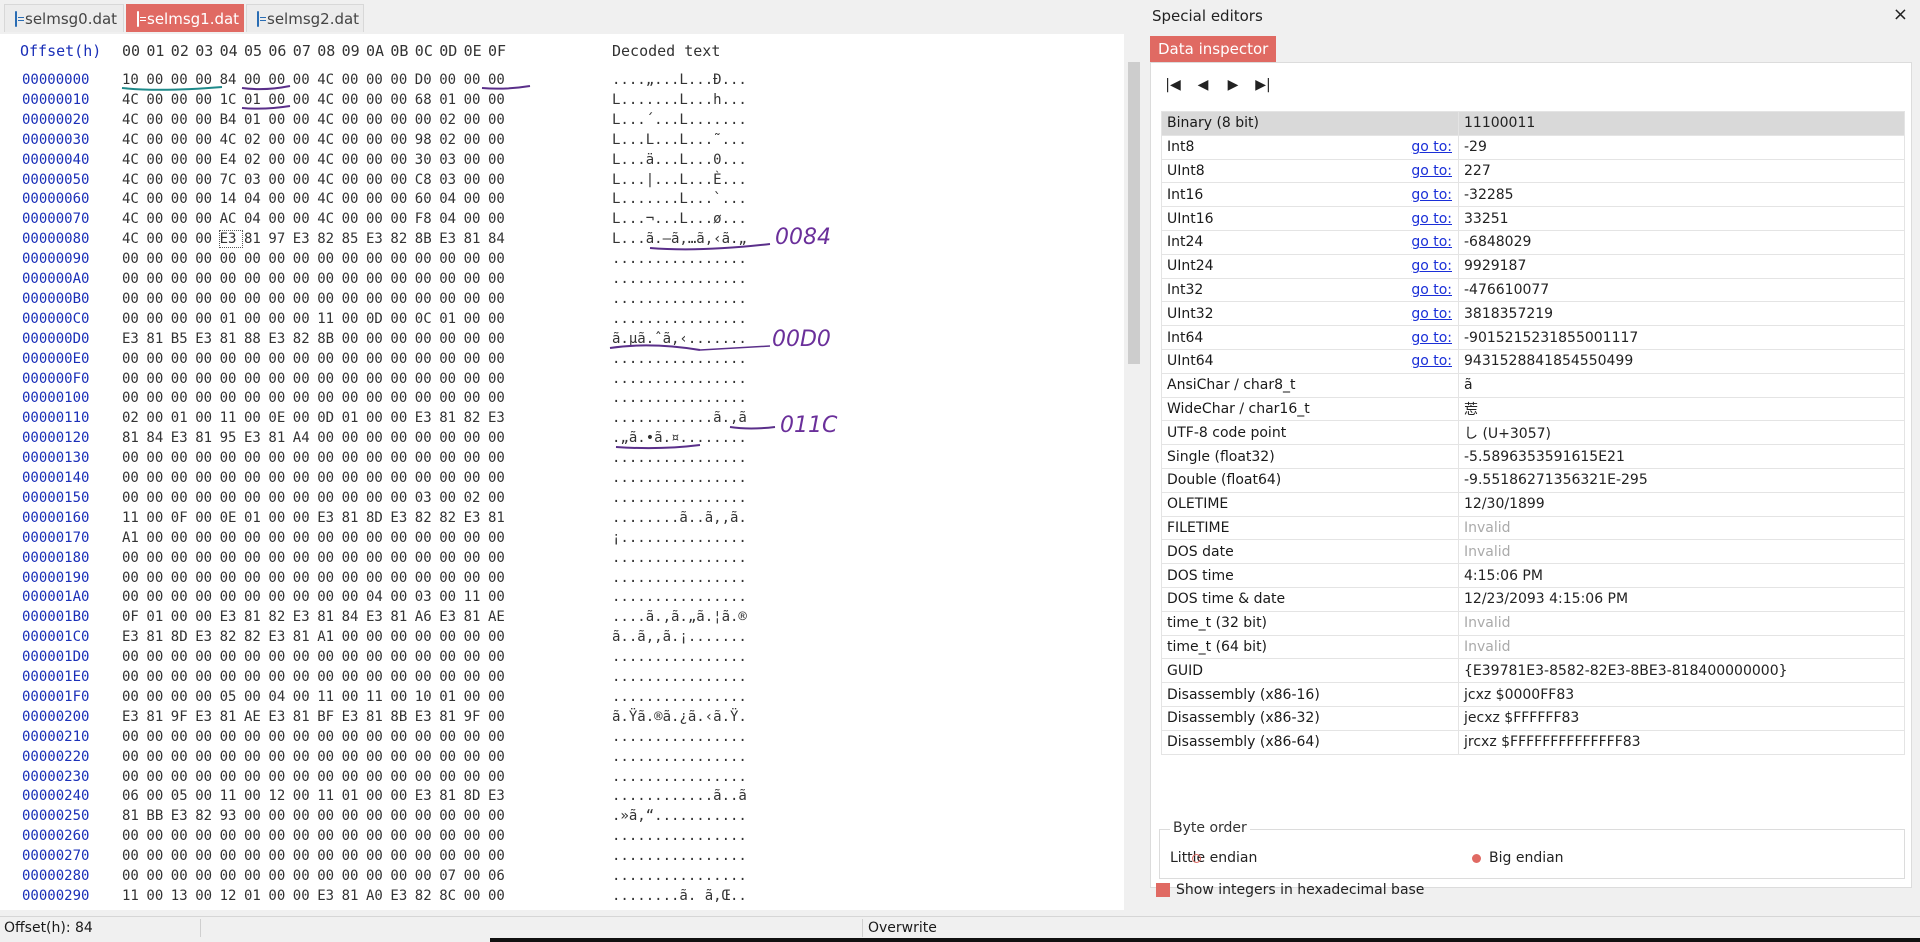 Image resolution: width=1920 pixels, height=942 pixels. Describe the element at coordinates (1533, 361) in the screenshot. I see `inspector-row: UInt64 go to: 9431528841854550499` at that location.